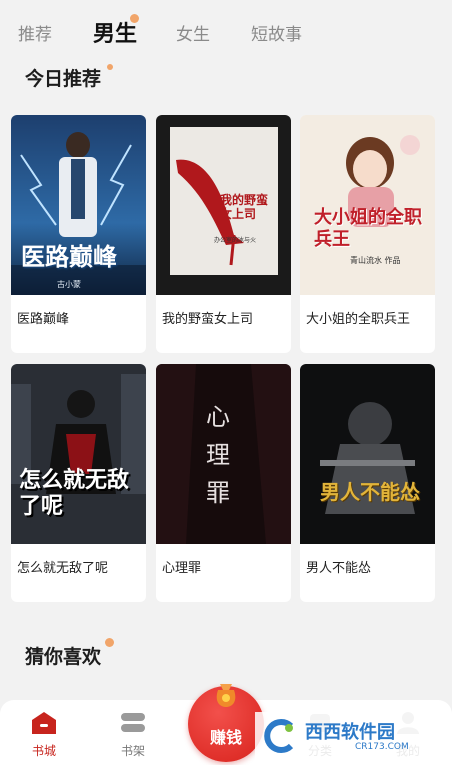 The image size is (452, 765). I want to click on book-cover: 我的野蛮女上司 办公室的冰与火, so click(223, 205).